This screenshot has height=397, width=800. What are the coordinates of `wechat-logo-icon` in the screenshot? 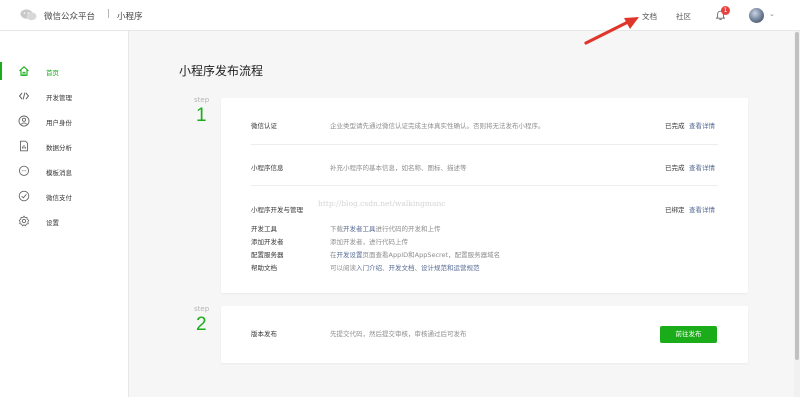 It's located at (28, 15).